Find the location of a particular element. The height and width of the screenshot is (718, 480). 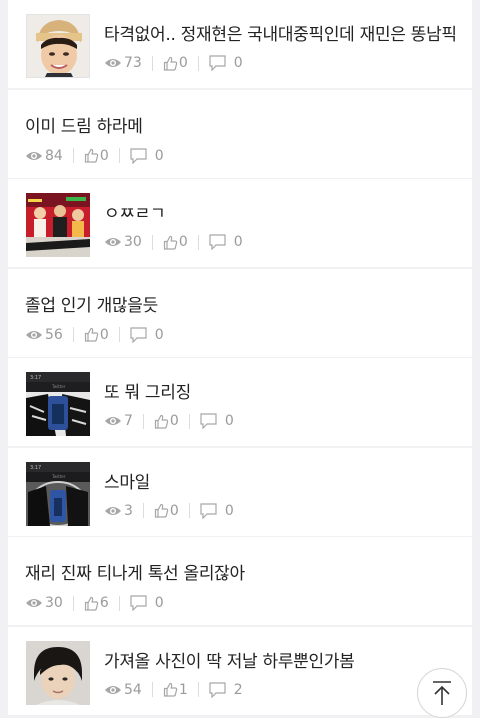

post-item: 재리 진짜 티나게 톡선 올리잖아 30 6 0 is located at coordinates (240, 581).